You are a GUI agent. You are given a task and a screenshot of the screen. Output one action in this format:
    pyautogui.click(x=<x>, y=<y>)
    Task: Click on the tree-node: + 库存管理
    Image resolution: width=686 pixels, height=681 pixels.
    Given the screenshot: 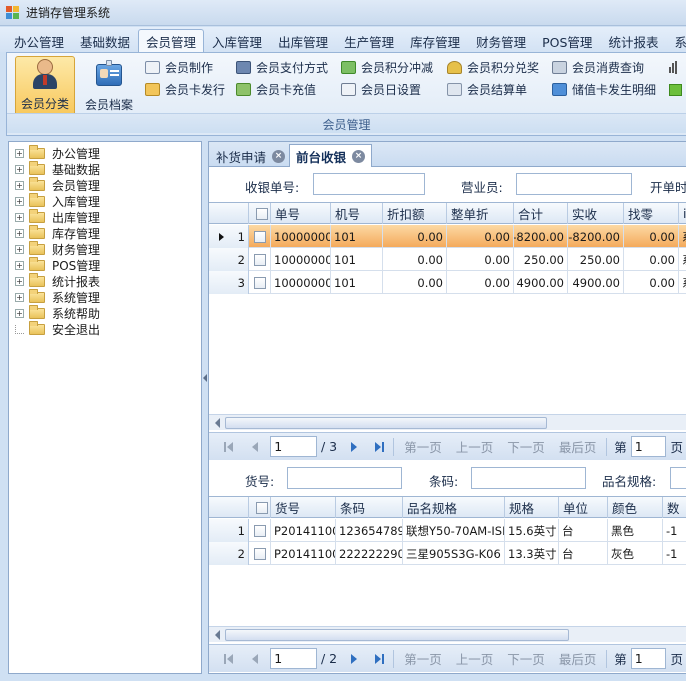 What is the action you would take?
    pyautogui.click(x=57, y=232)
    